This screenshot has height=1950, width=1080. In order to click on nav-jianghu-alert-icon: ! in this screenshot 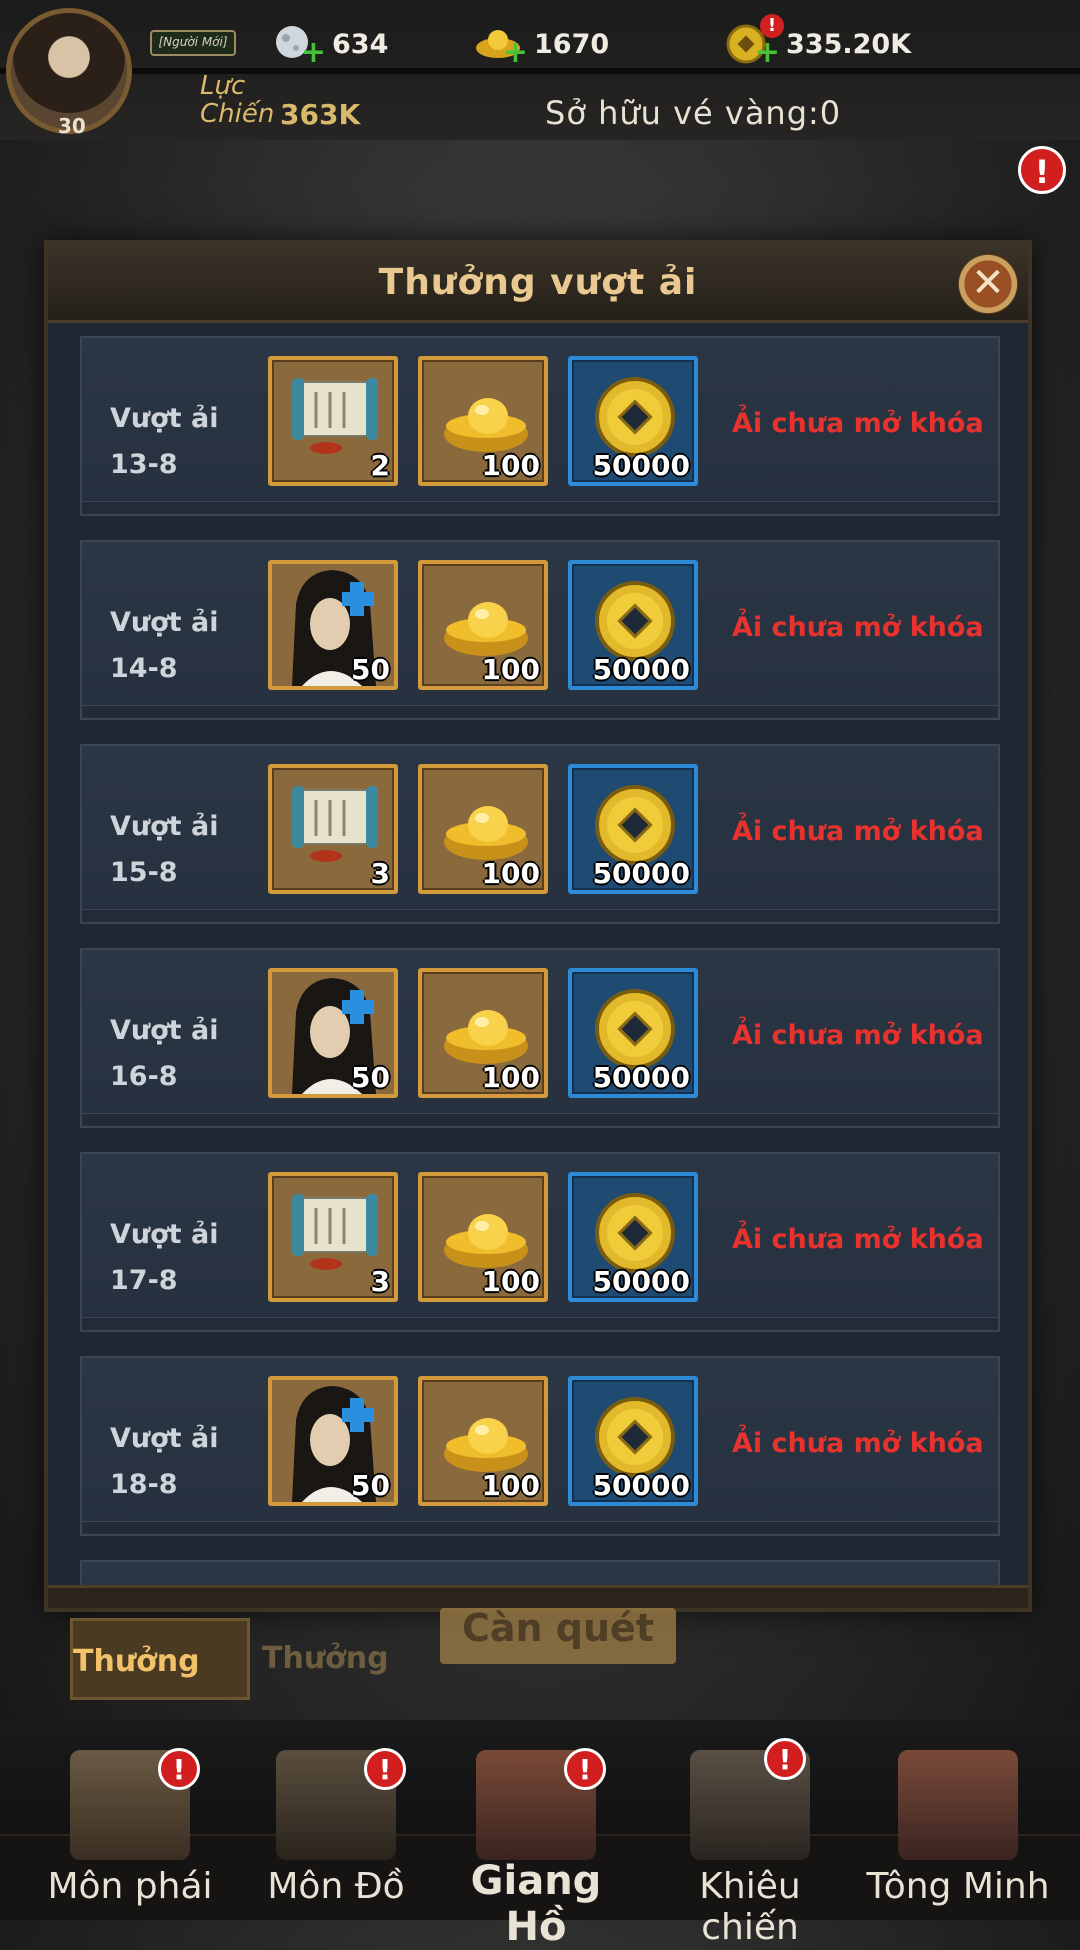, I will do `click(585, 1769)`.